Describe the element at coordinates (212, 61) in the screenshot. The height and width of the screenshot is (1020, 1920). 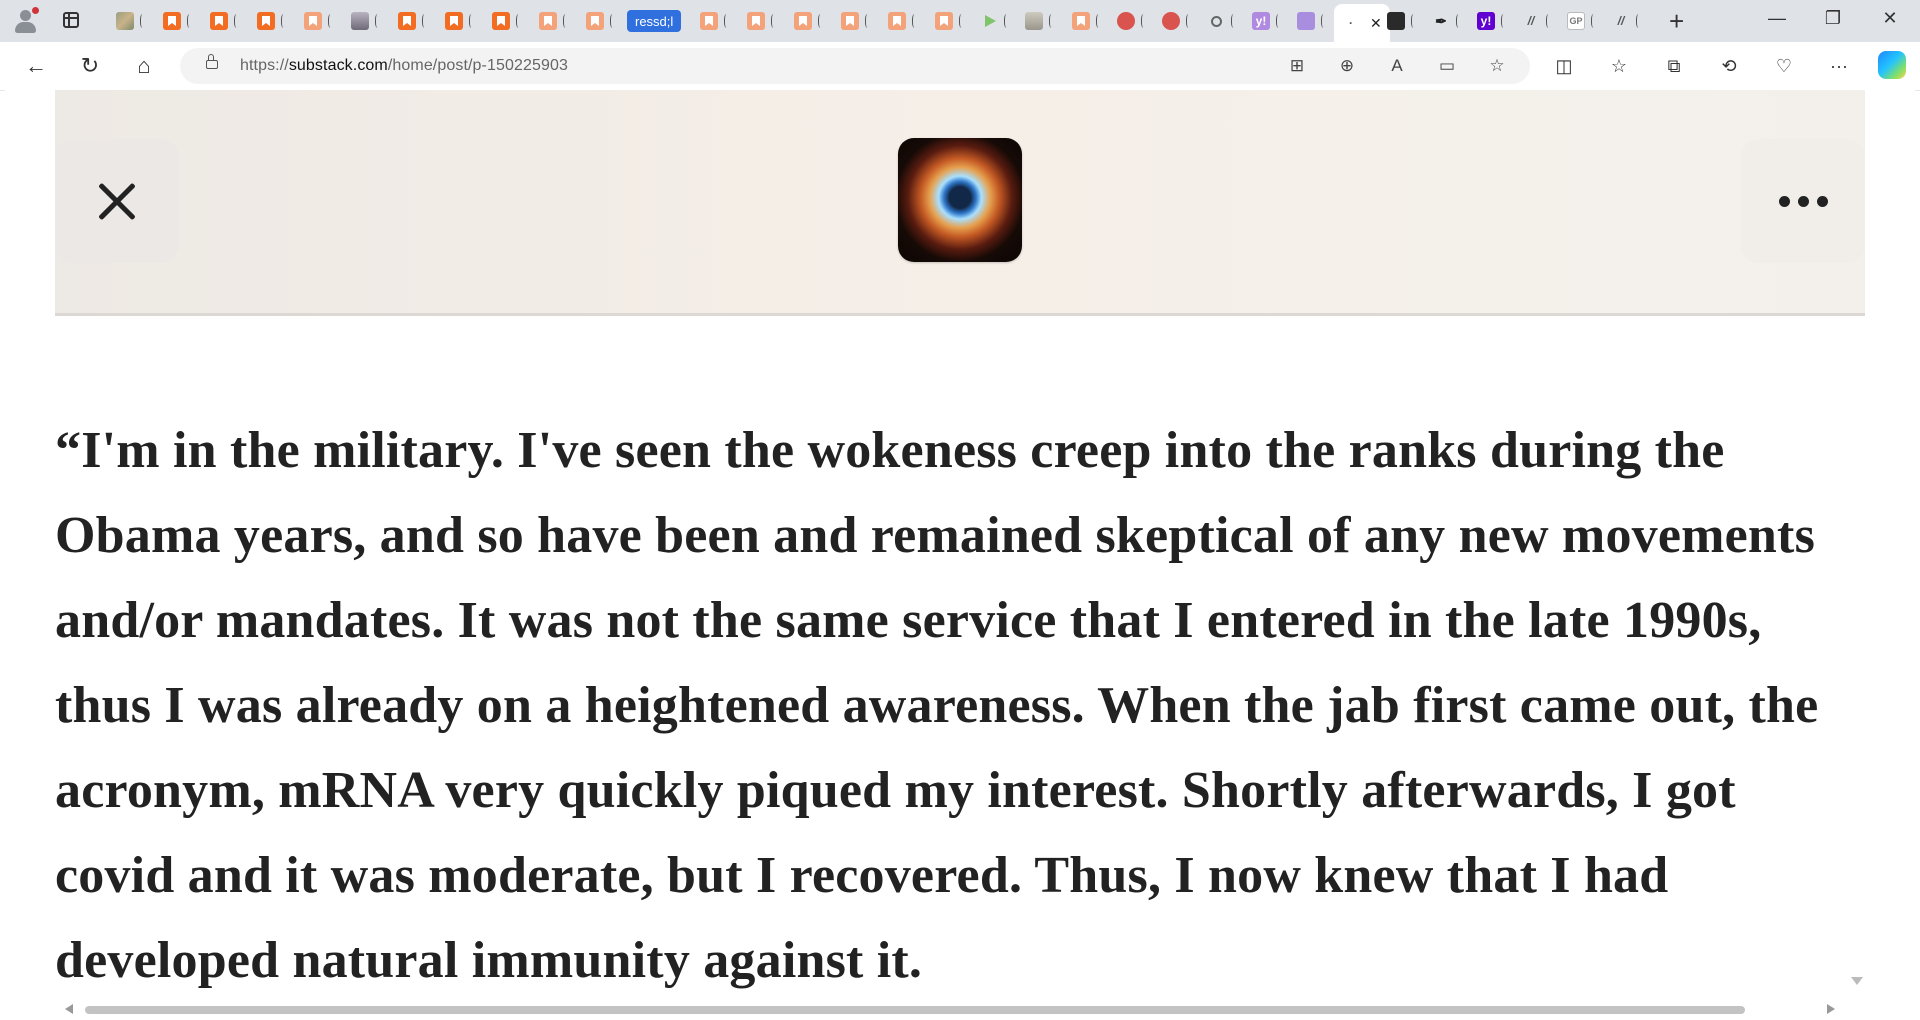
I see `lock-icon` at that location.